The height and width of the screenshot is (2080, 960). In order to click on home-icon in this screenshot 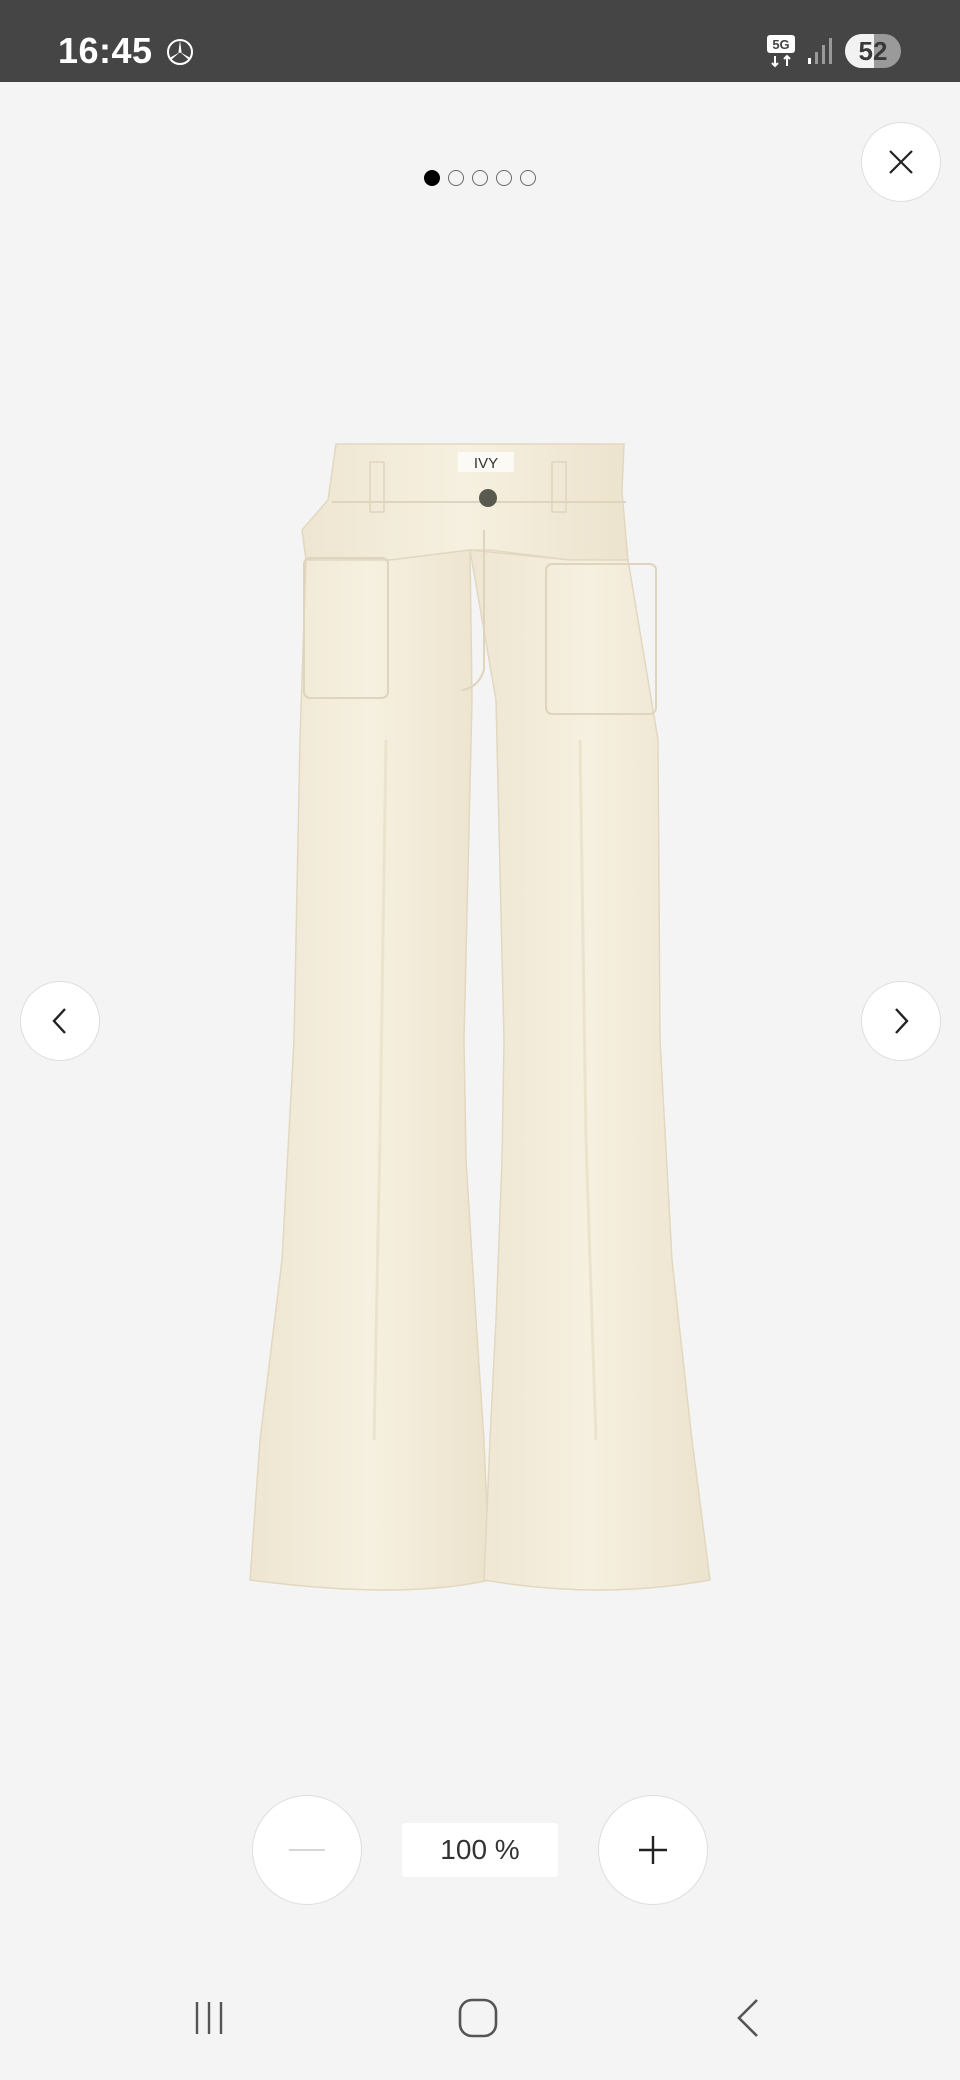, I will do `click(478, 2018)`.